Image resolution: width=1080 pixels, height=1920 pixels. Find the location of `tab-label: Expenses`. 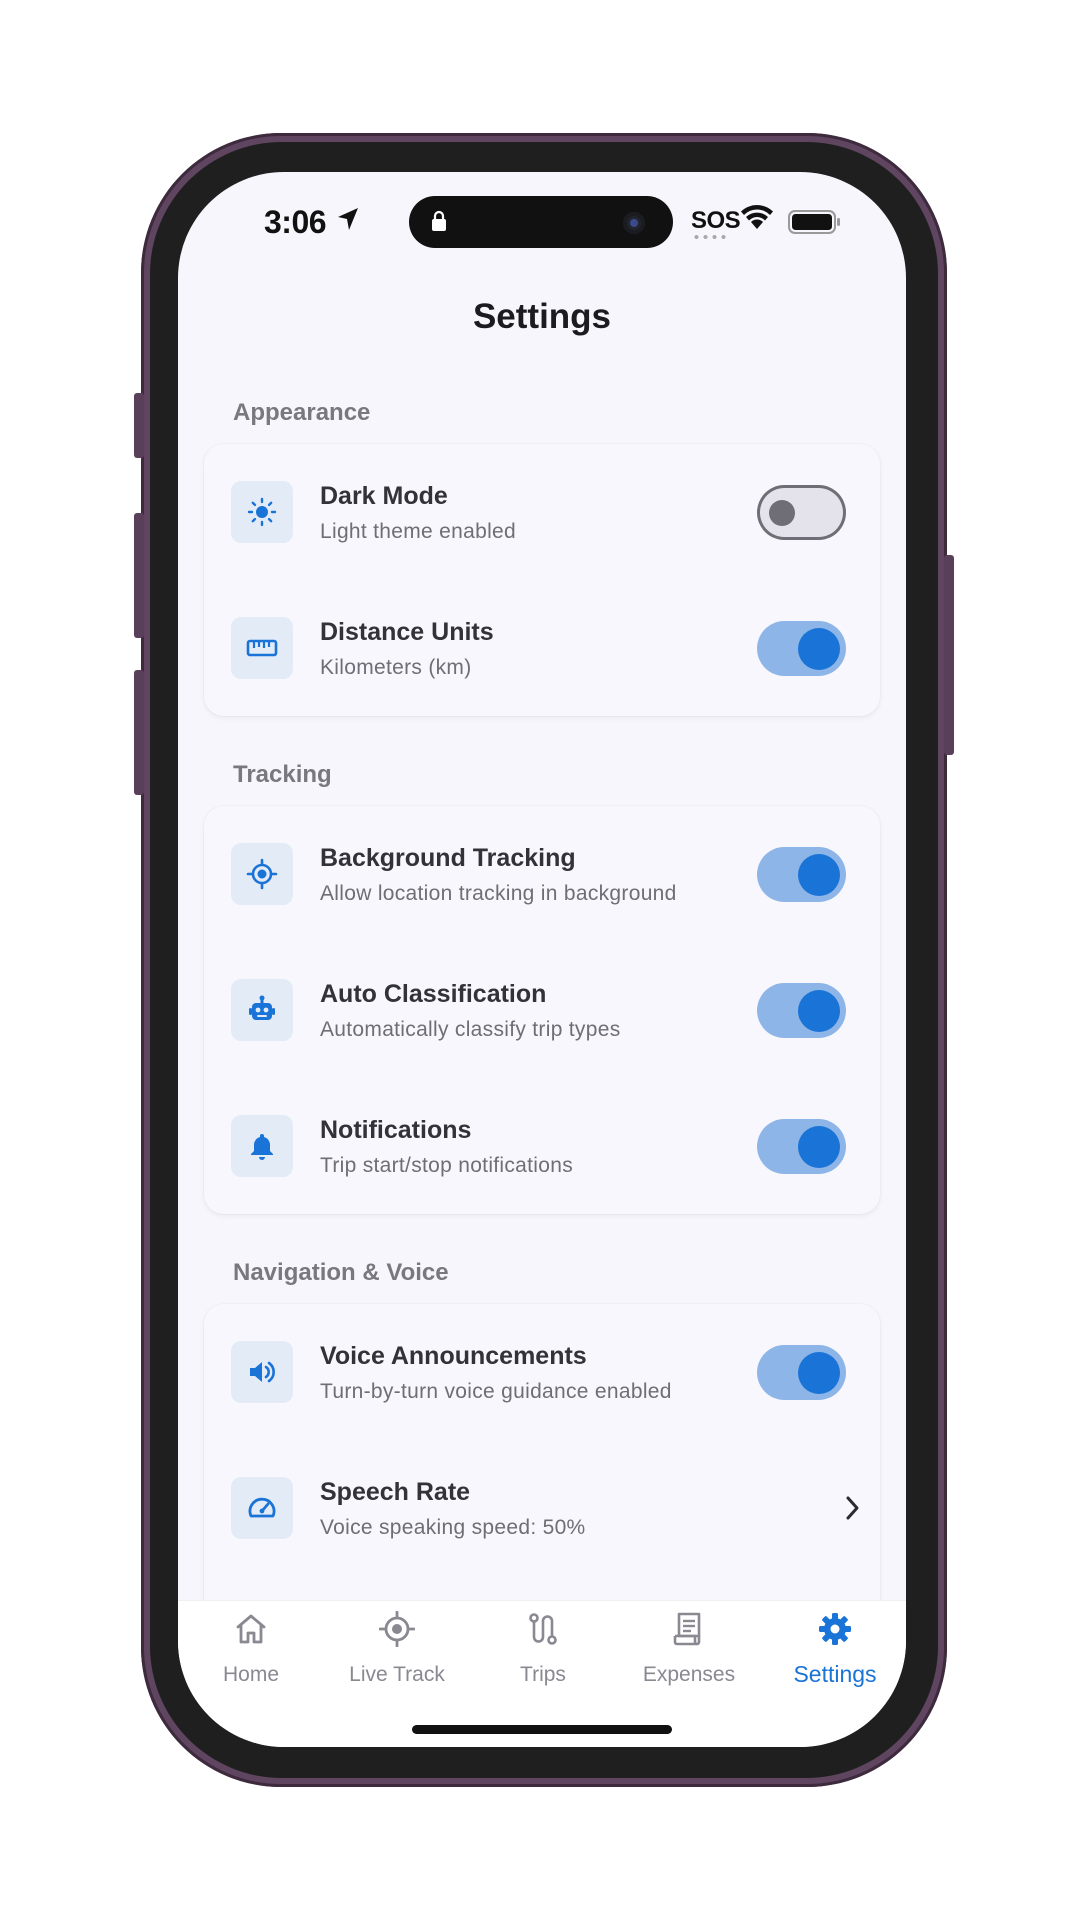

tab-label: Expenses is located at coordinates (689, 1674).